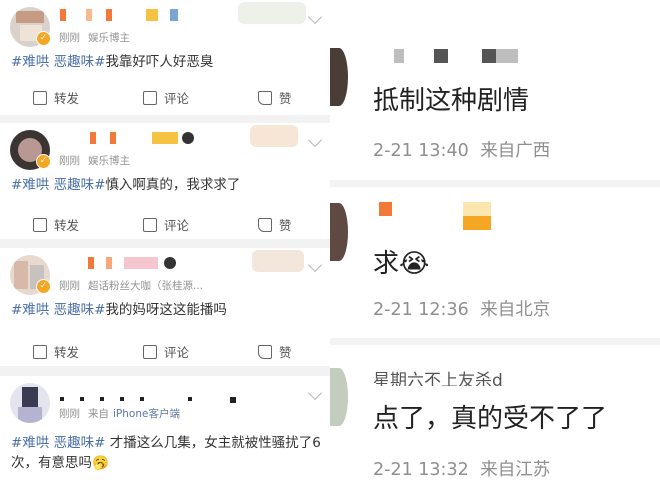 This screenshot has height=495, width=660. Describe the element at coordinates (515, 470) in the screenshot. I see `comment-location: 来自江苏` at that location.